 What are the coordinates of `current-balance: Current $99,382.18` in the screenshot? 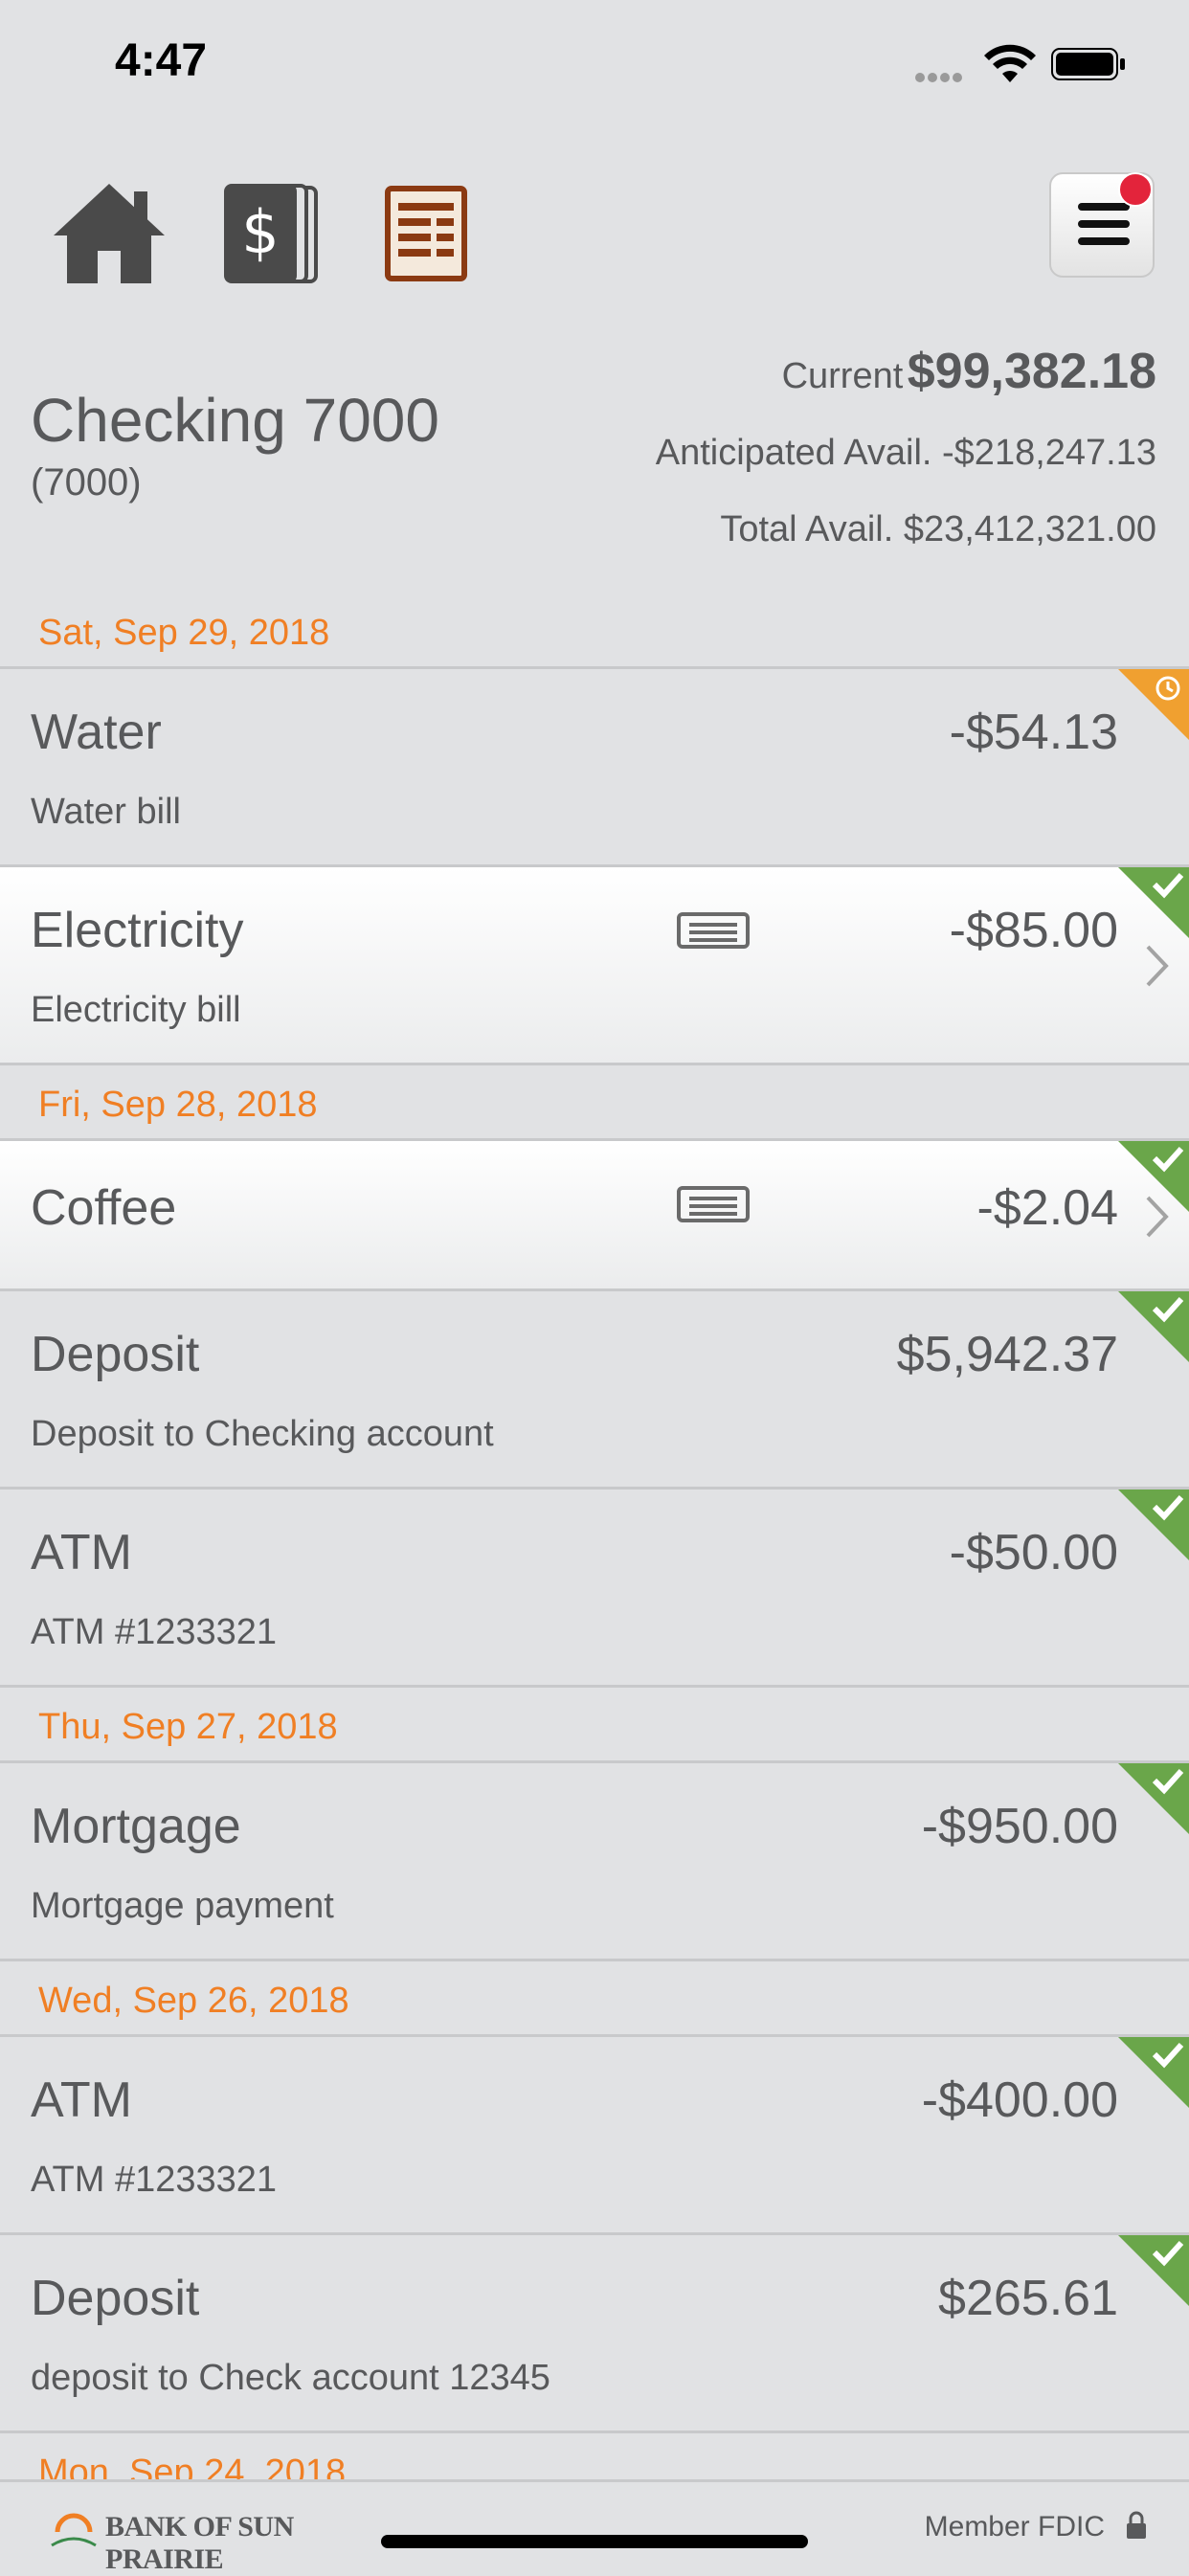 It's located at (968, 372).